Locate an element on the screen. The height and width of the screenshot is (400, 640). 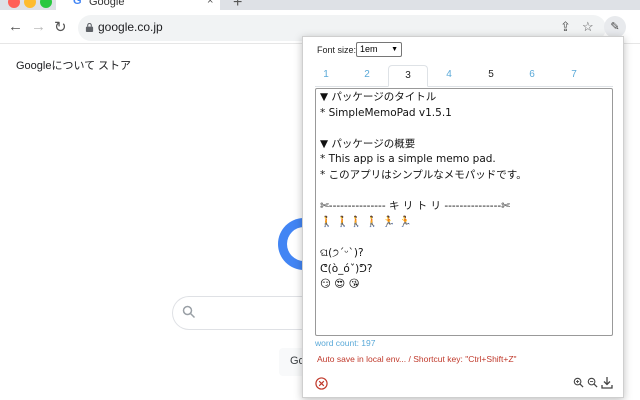
font-size-label: Font size: is located at coordinates (337, 50).